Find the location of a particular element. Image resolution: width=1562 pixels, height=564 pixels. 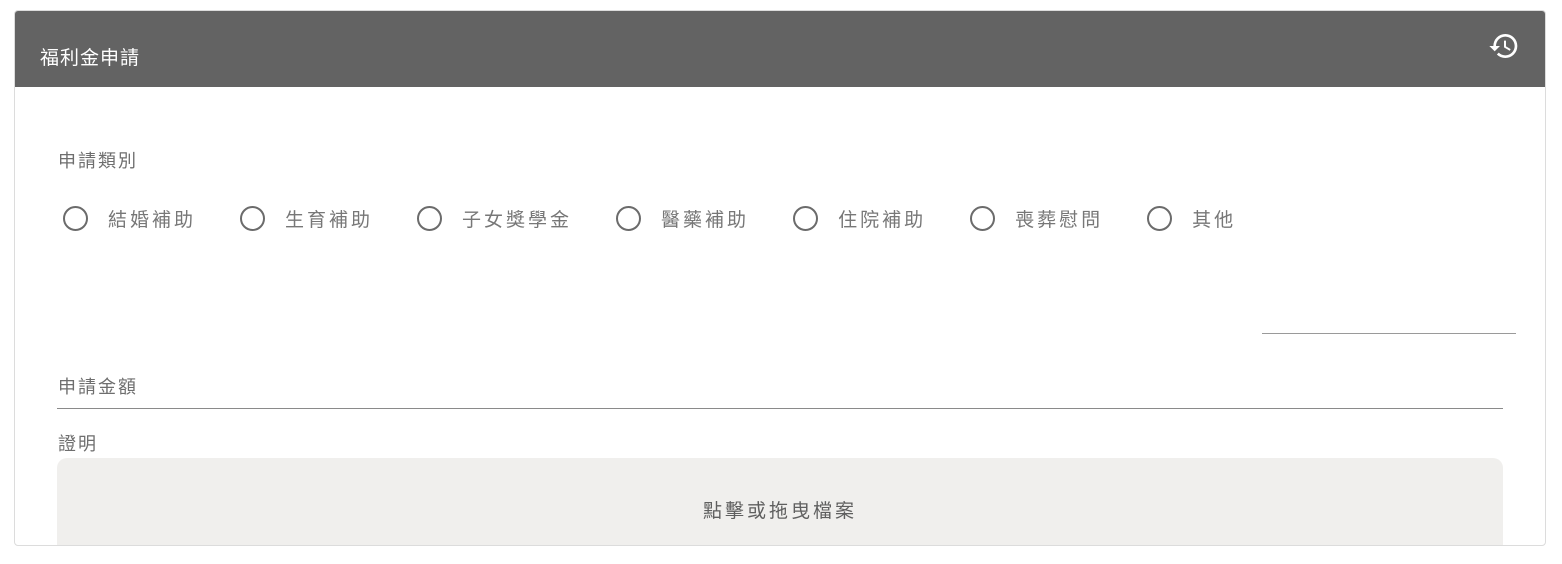

proof-label: 證明 is located at coordinates (78, 444).